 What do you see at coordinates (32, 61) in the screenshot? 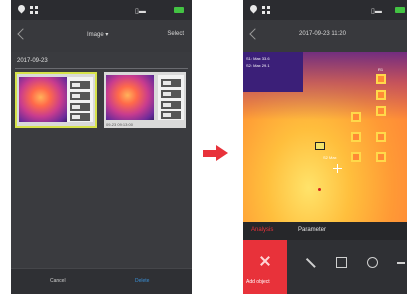
I see `date-heading: 2017-09-23` at bounding box center [32, 61].